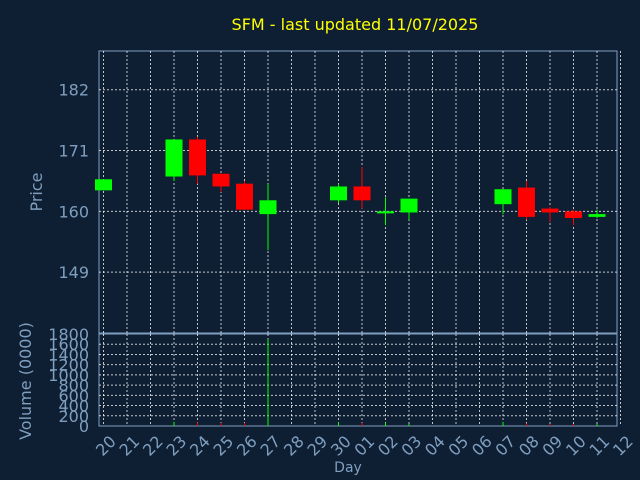  I want to click on price-tick-label: 182, so click(73, 90).